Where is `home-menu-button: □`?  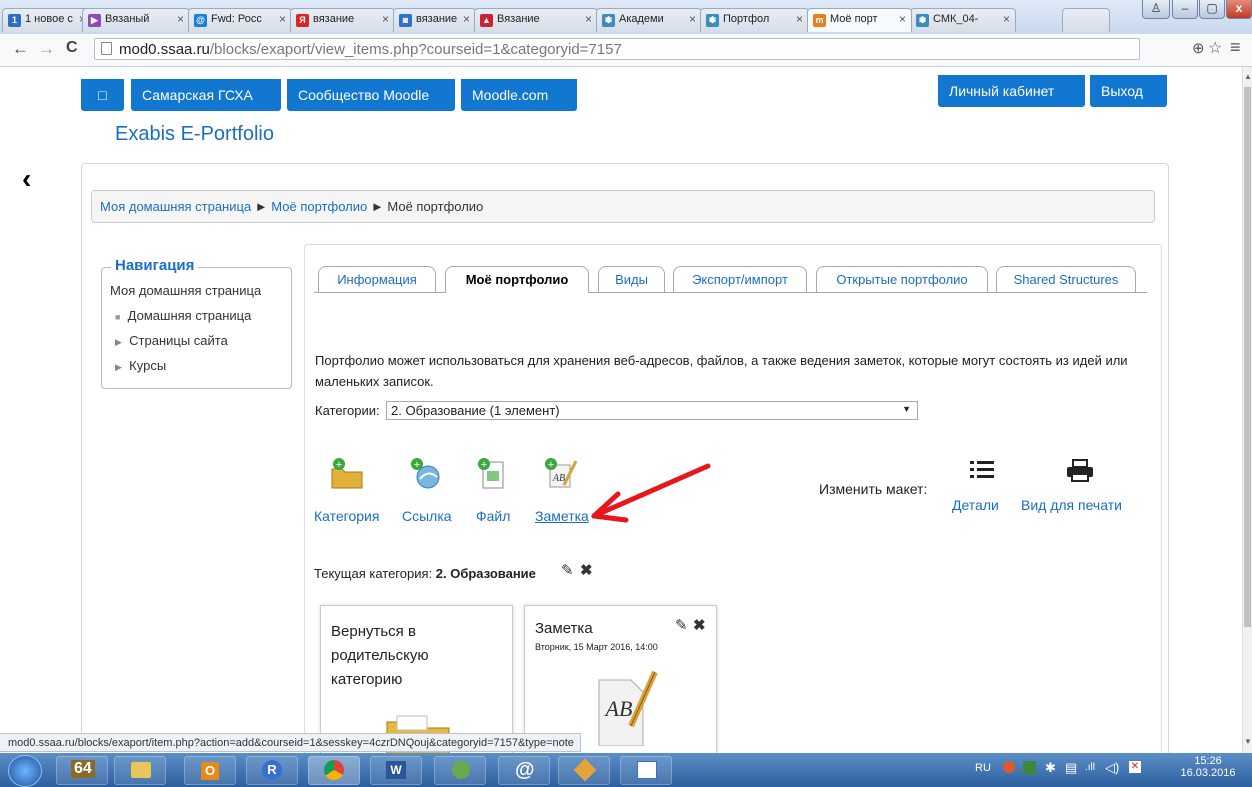 home-menu-button: □ is located at coordinates (102, 95).